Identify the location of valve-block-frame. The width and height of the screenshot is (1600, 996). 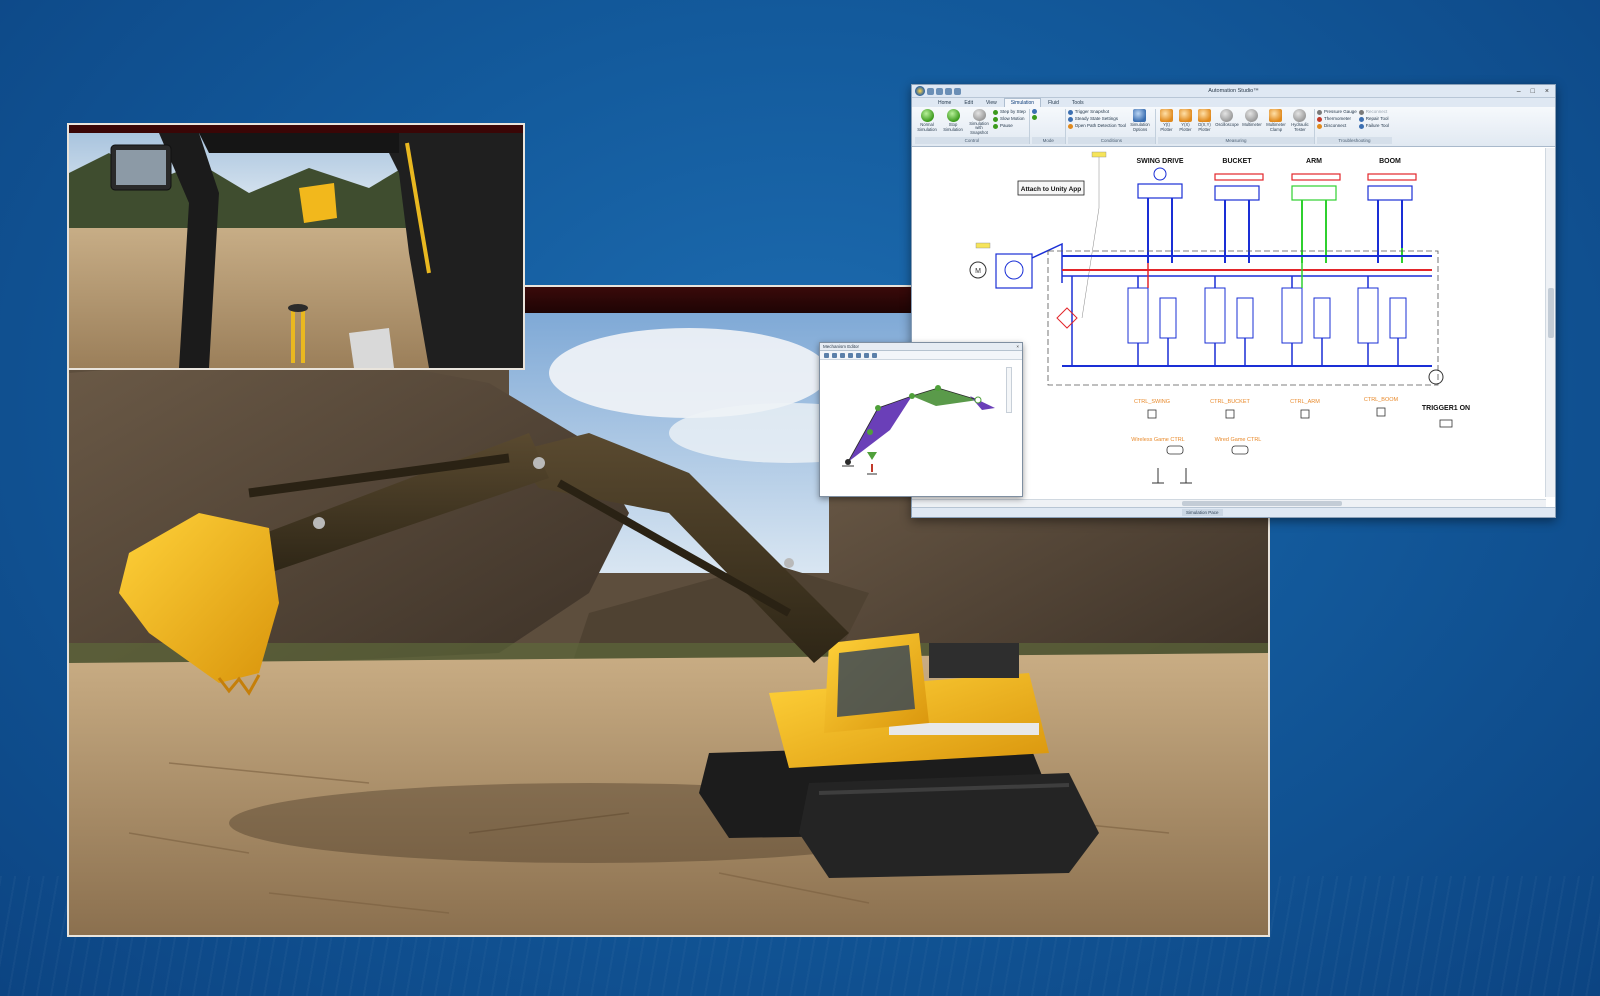
(1243, 318).